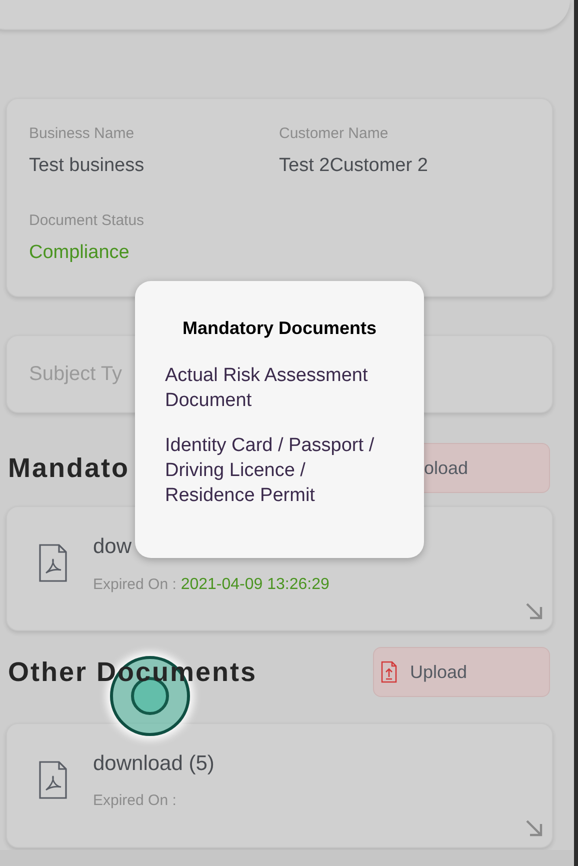 This screenshot has height=866, width=578. I want to click on document-name: download (5), so click(153, 764).